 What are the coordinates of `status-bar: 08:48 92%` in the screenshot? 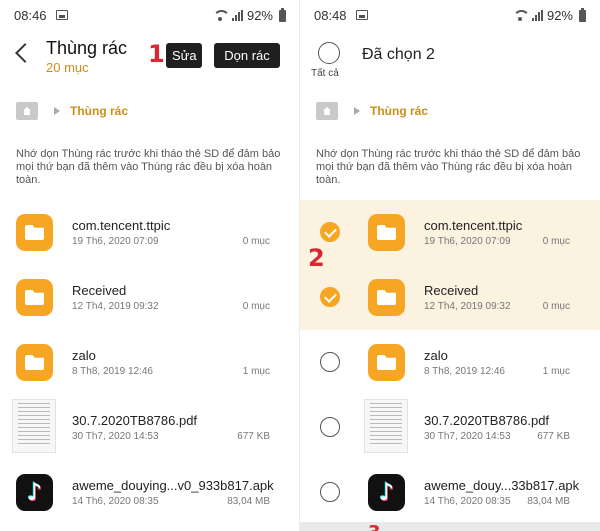 It's located at (450, 16).